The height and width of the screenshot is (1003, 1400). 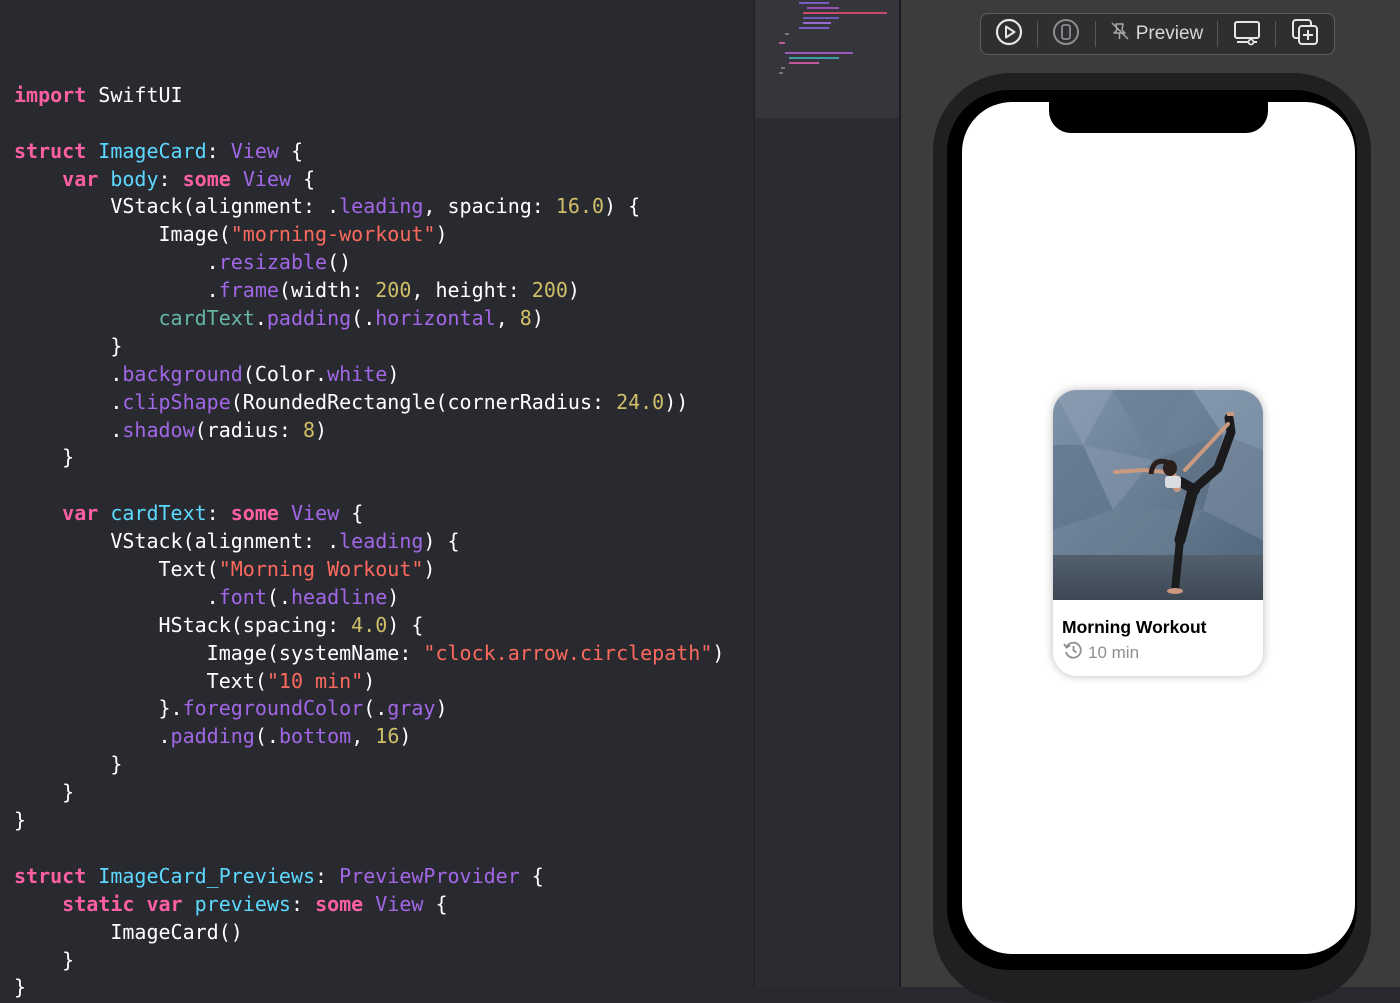 What do you see at coordinates (315, 736) in the screenshot?
I see `code-token: bottom` at bounding box center [315, 736].